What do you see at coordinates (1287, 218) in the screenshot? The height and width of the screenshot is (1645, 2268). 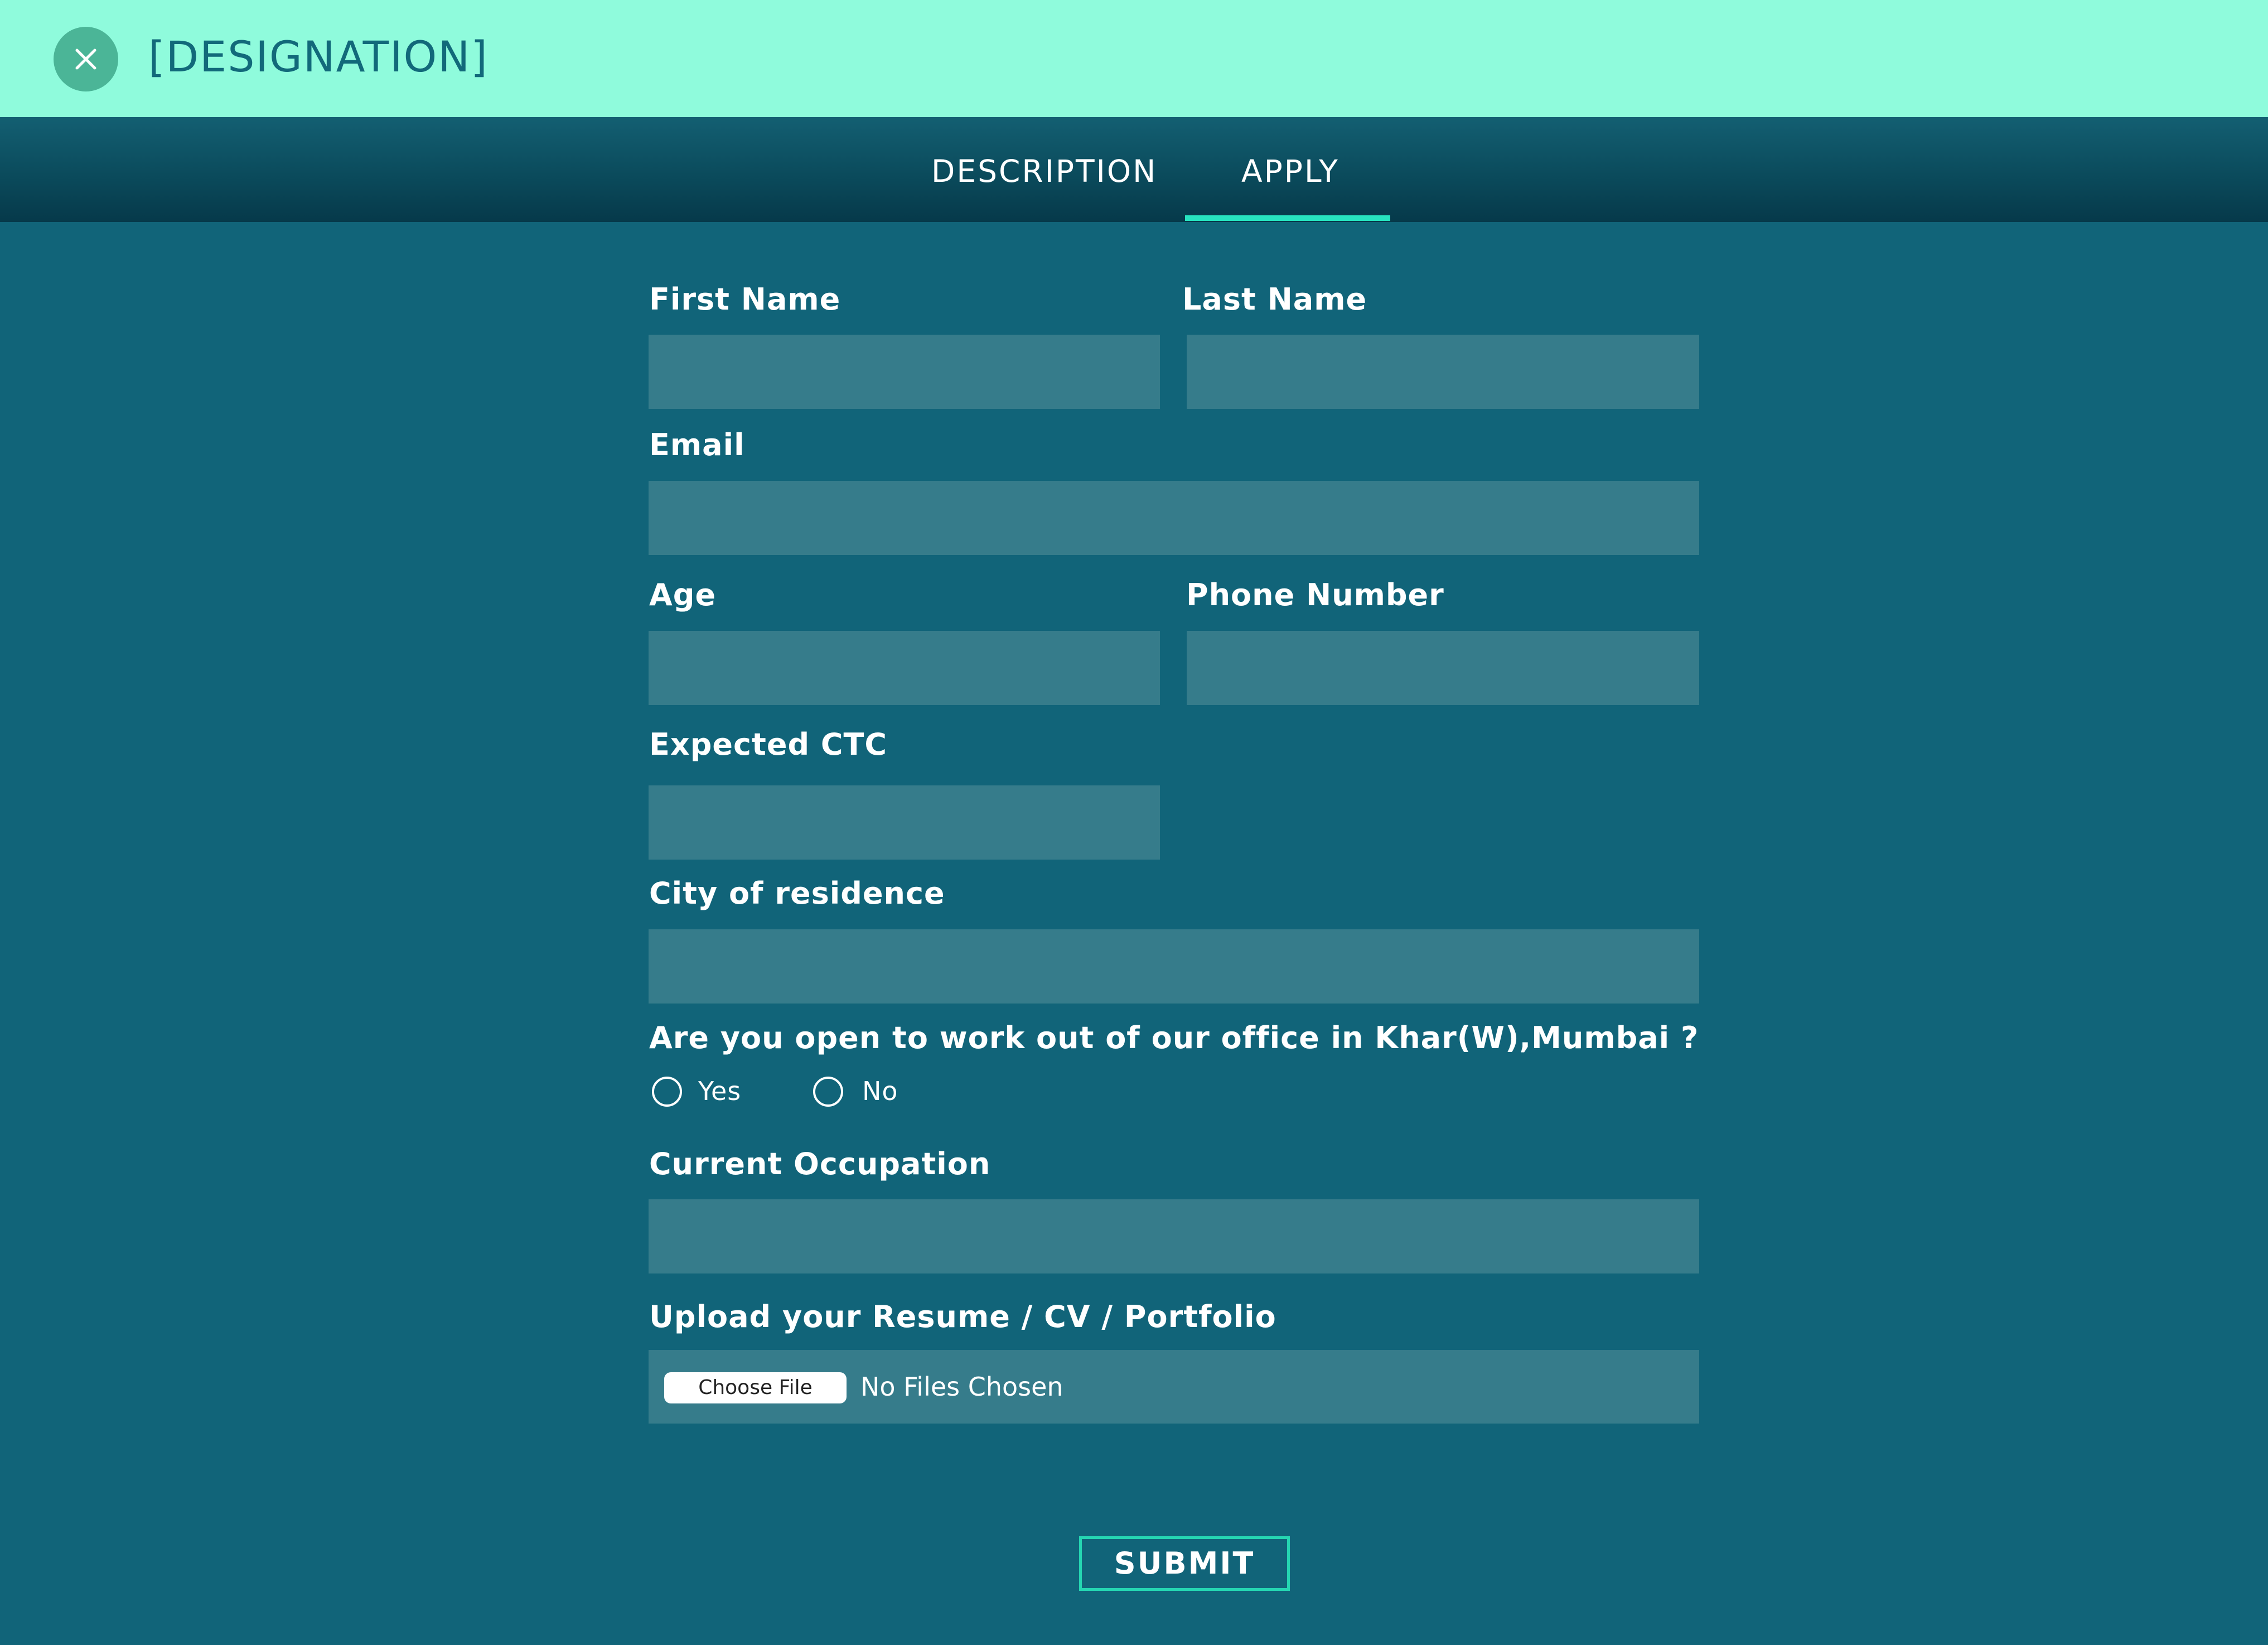 I see `active-tab-indicator` at bounding box center [1287, 218].